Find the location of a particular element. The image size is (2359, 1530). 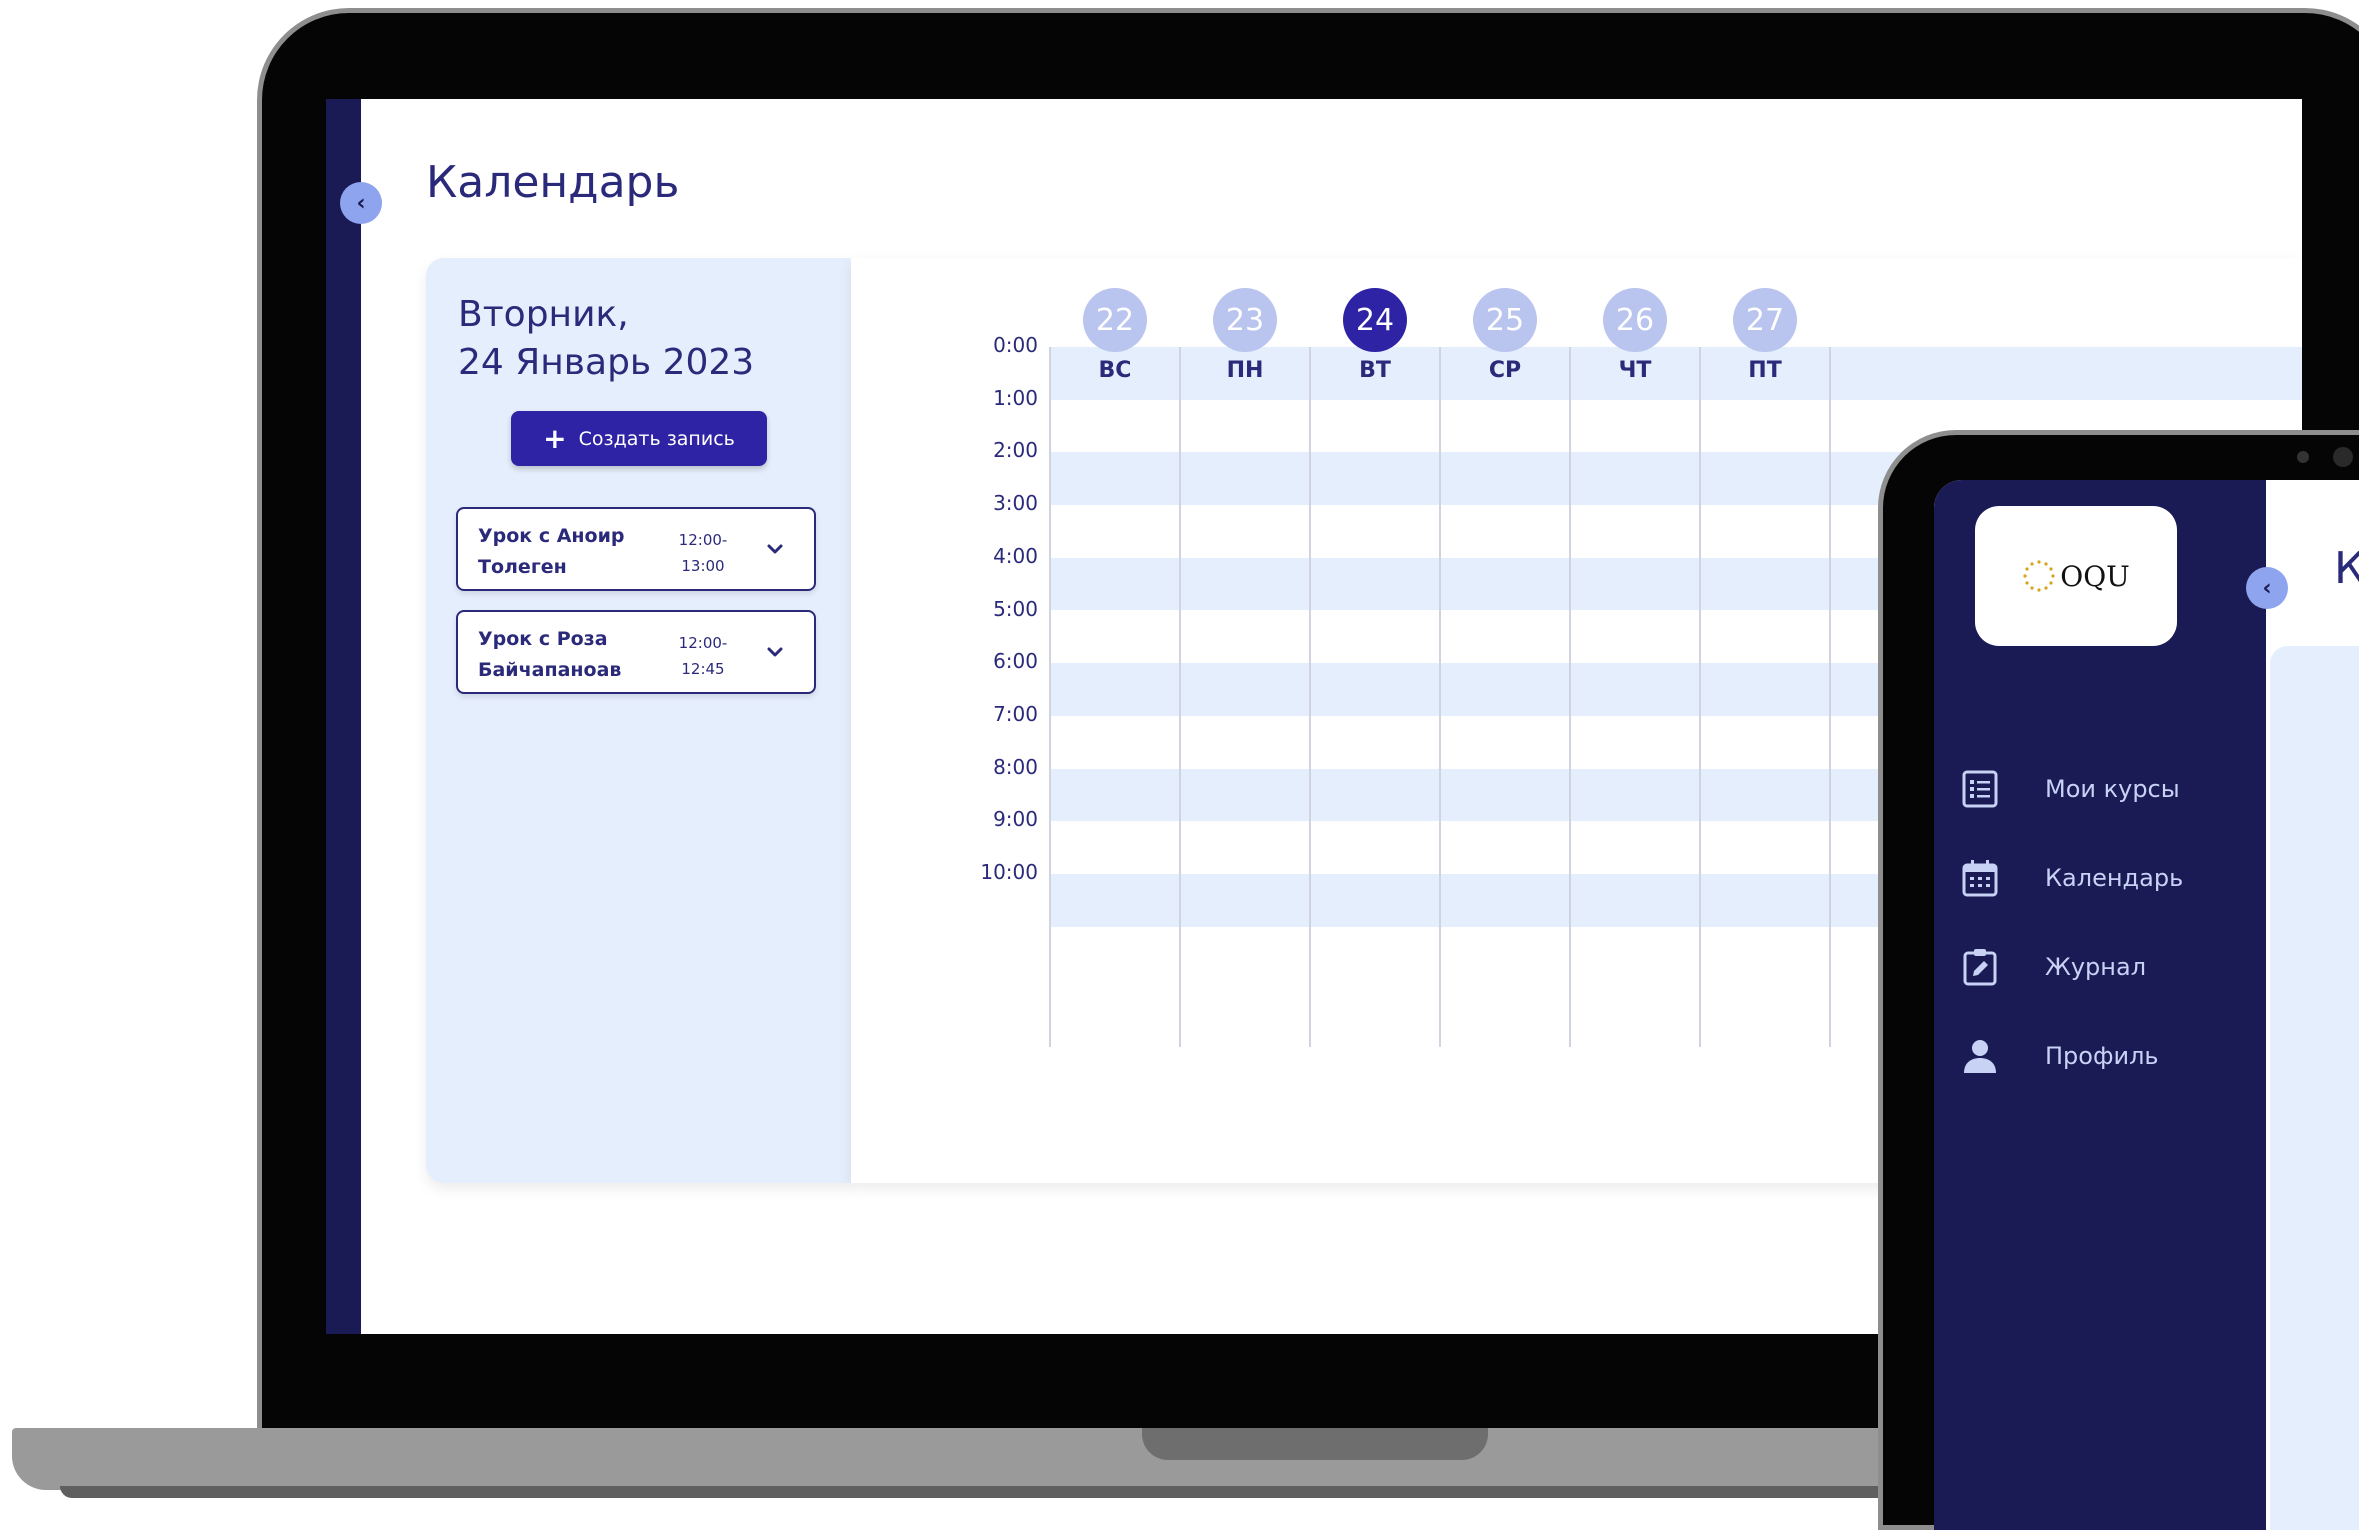

time-label: 6:00 is located at coordinates (1015, 661).